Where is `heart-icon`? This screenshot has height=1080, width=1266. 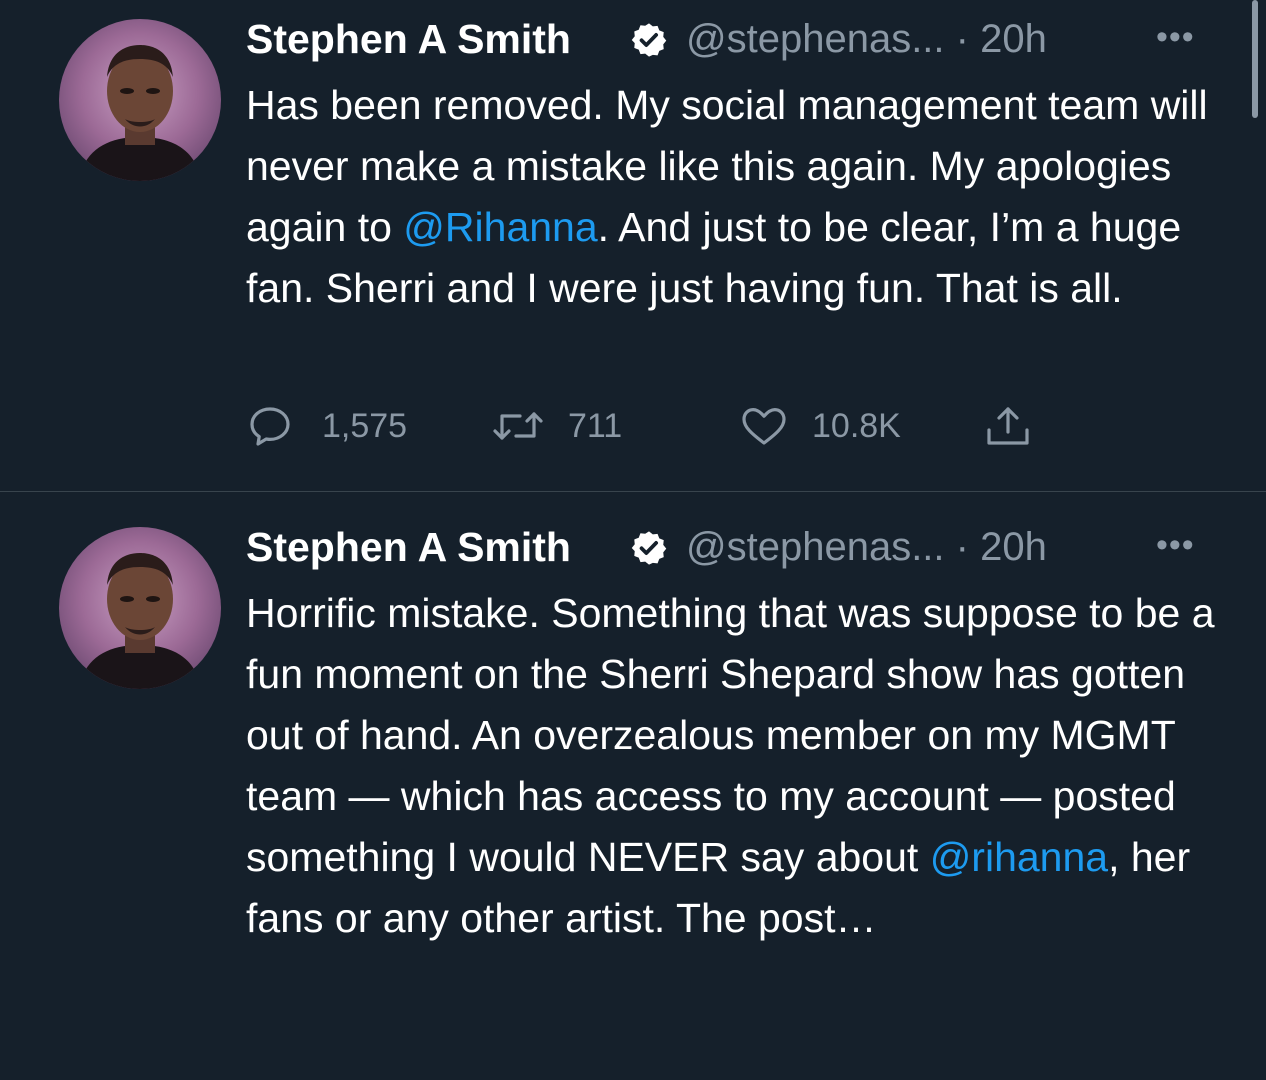
heart-icon is located at coordinates (764, 426).